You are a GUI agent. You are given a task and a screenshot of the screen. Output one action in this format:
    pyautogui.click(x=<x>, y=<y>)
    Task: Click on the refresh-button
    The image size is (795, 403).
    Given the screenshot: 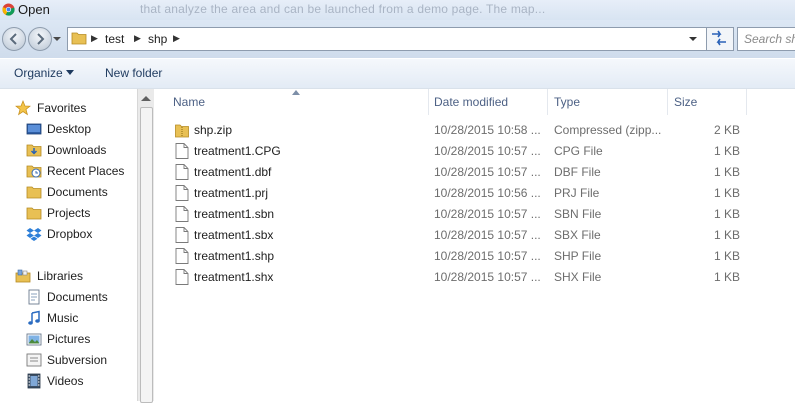 What is the action you would take?
    pyautogui.click(x=720, y=39)
    